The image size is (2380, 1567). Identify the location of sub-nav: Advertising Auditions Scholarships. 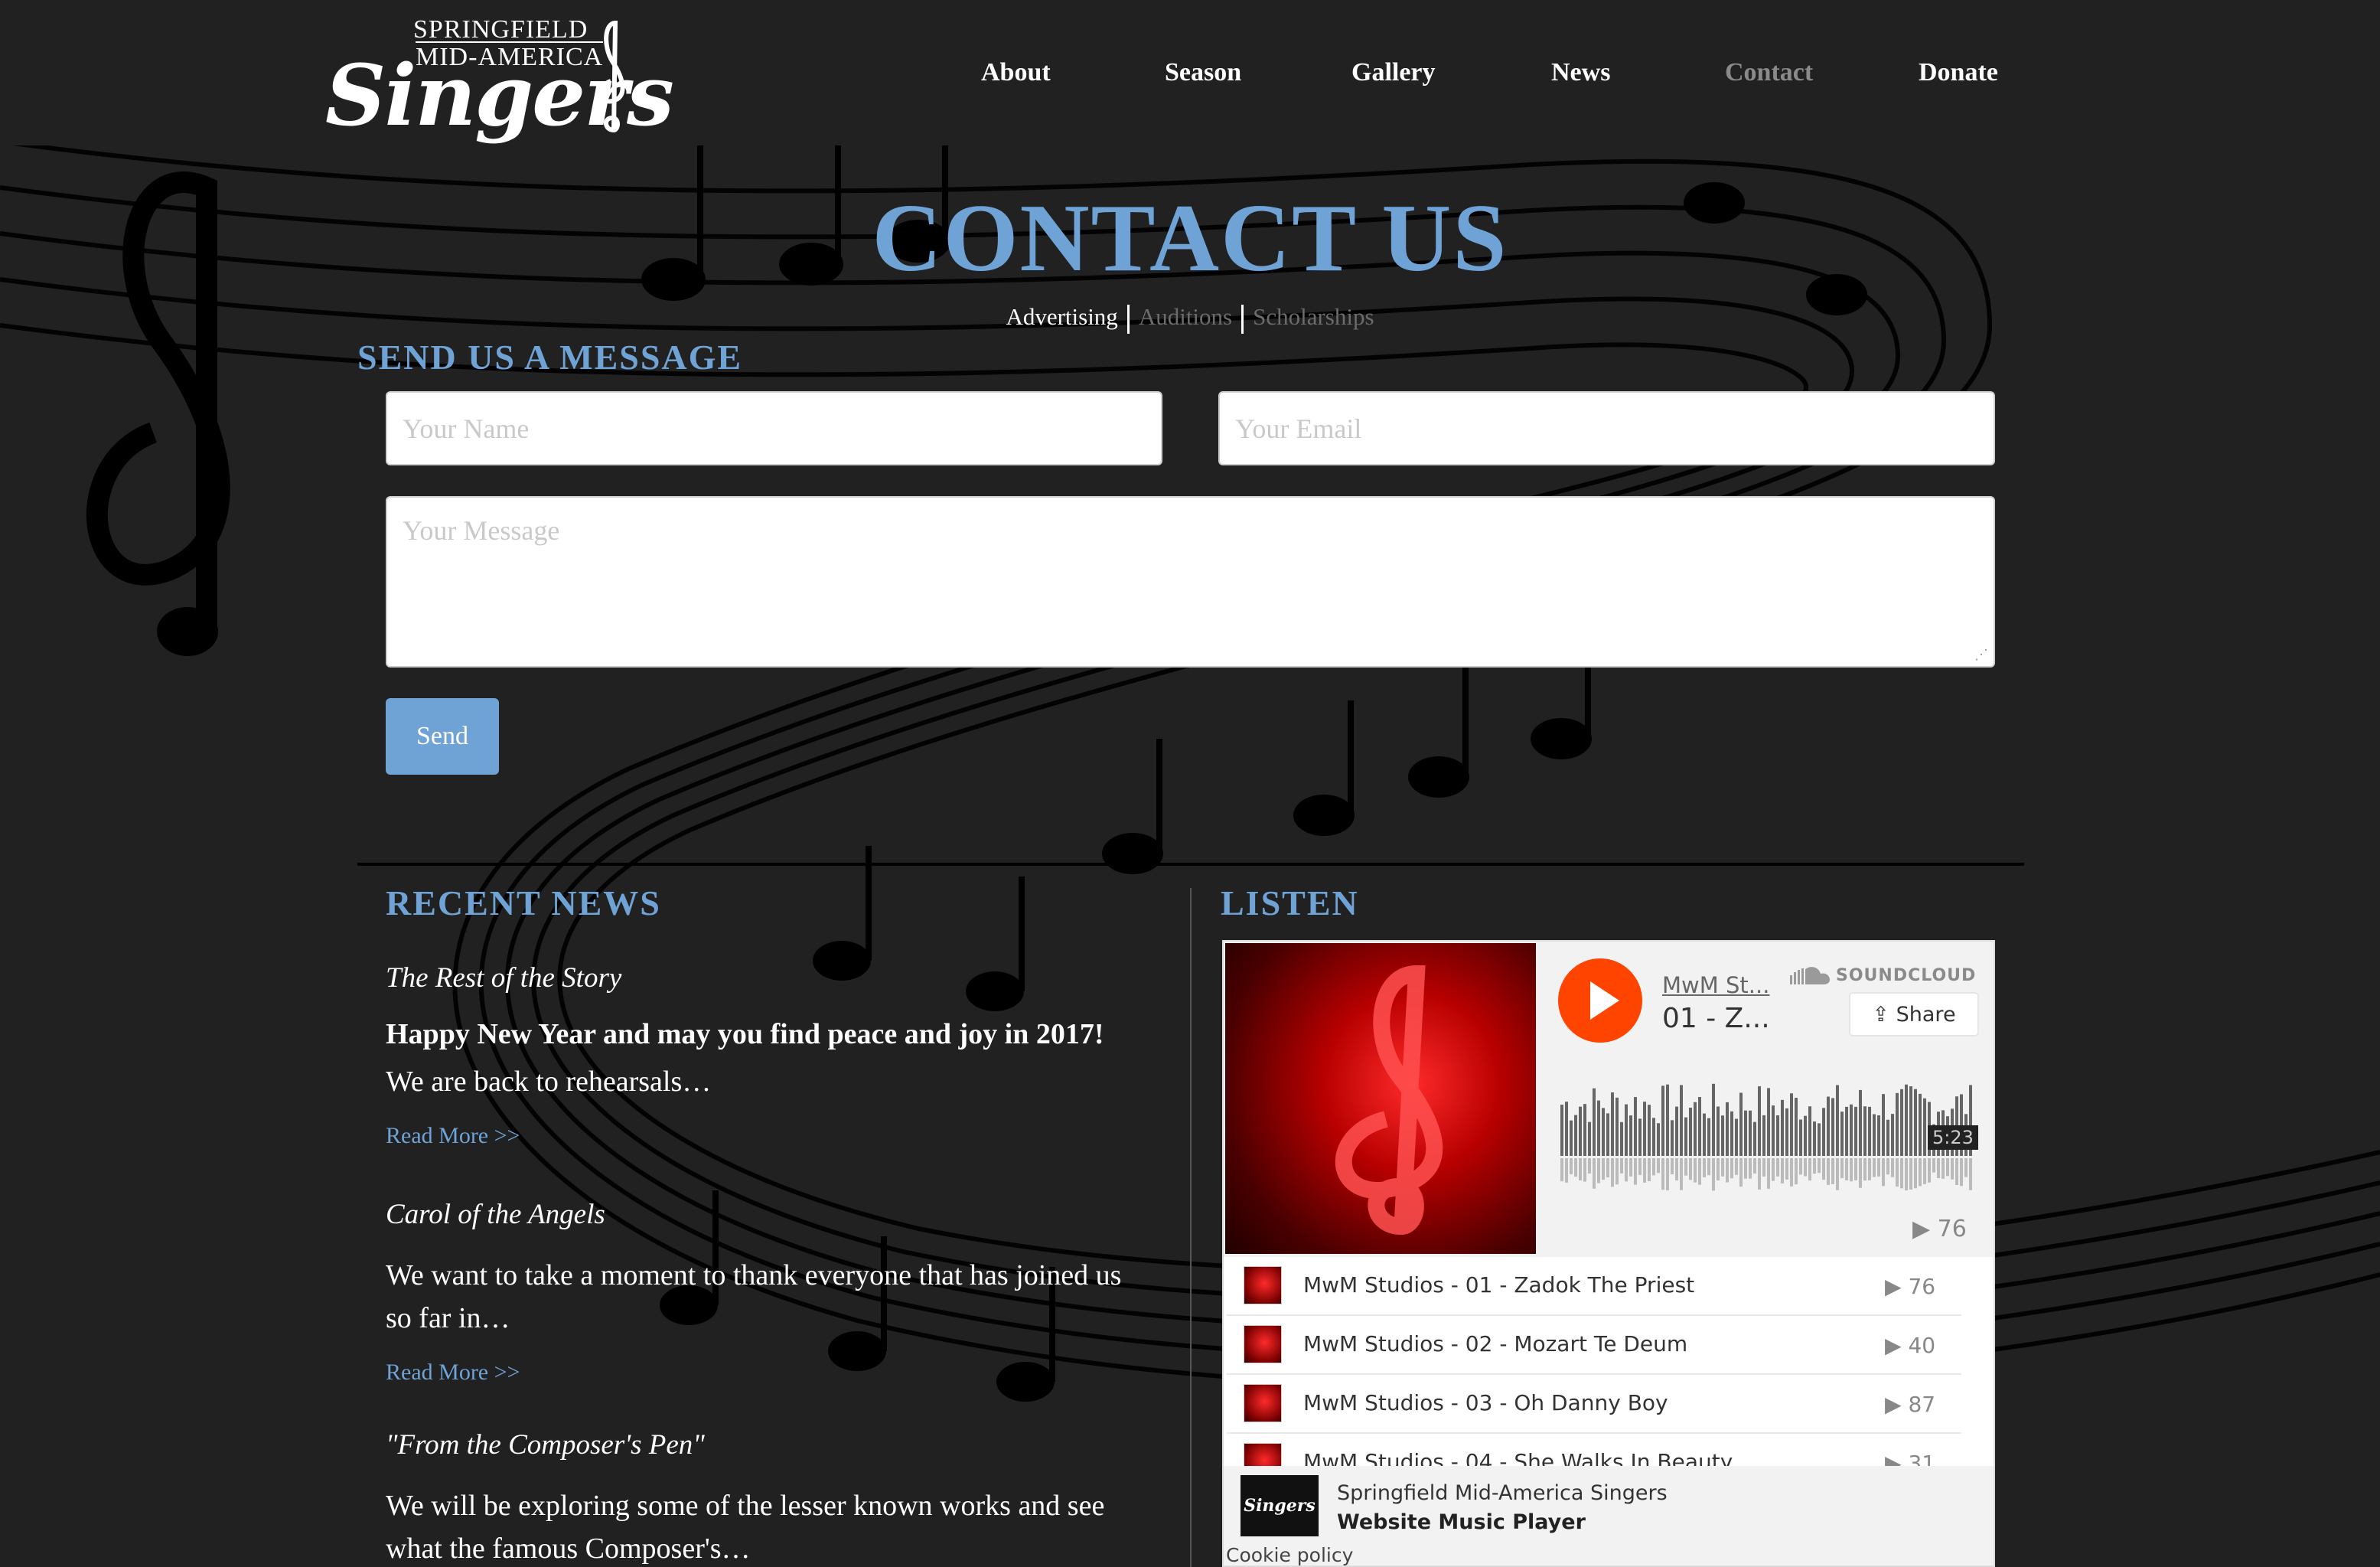
(1190, 318).